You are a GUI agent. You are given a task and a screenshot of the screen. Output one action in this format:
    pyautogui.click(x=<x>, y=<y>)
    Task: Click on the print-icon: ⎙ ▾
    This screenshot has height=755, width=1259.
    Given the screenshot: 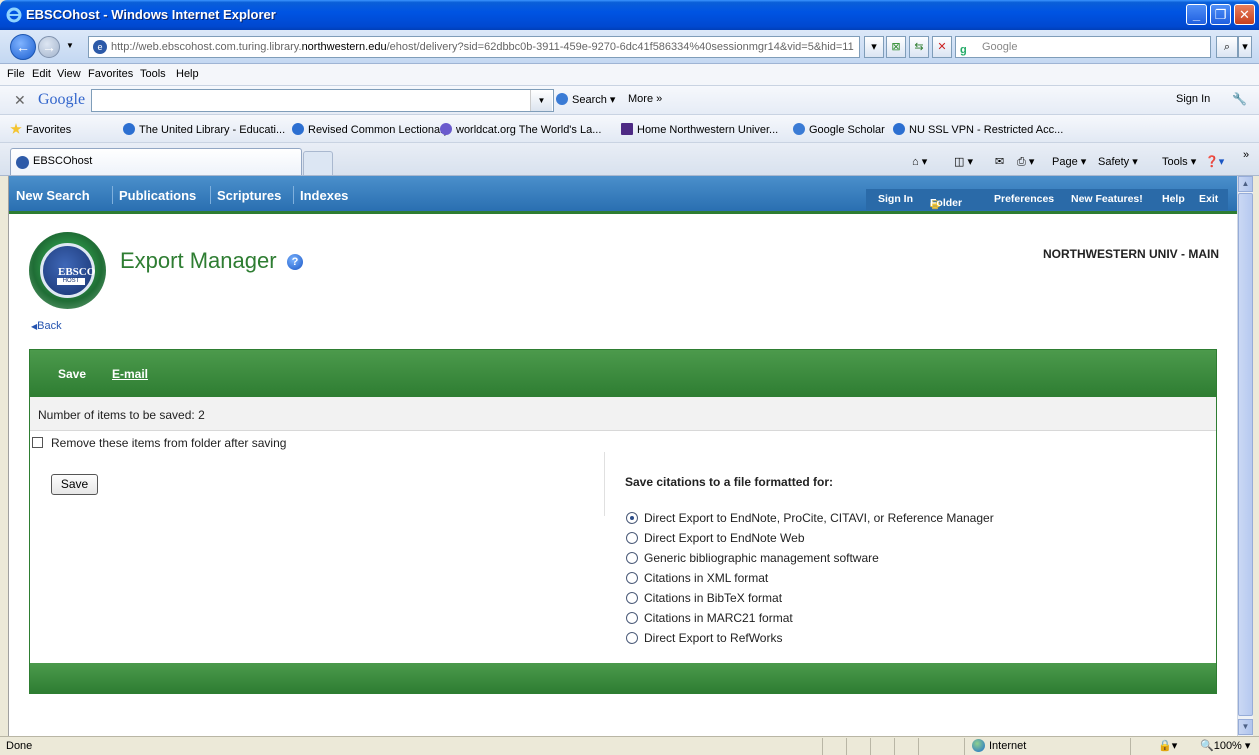 What is the action you would take?
    pyautogui.click(x=1025, y=162)
    